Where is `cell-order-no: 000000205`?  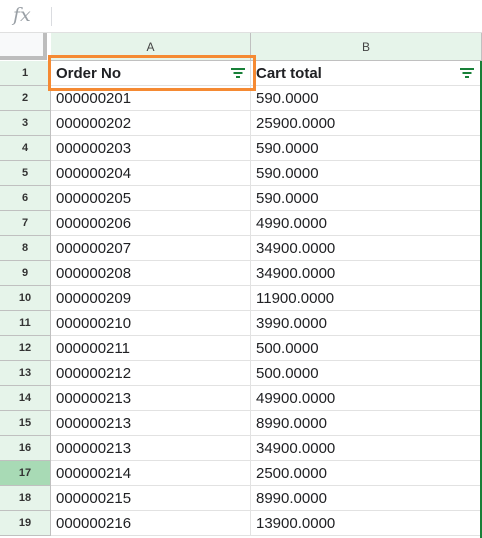
cell-order-no: 000000205 is located at coordinates (151, 198).